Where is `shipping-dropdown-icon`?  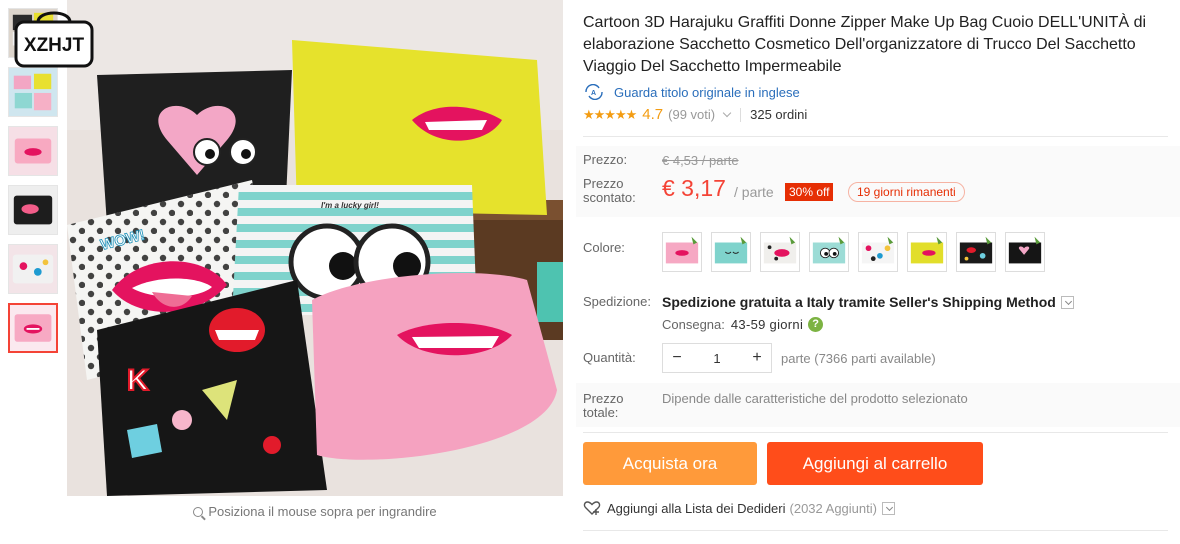 shipping-dropdown-icon is located at coordinates (1067, 302).